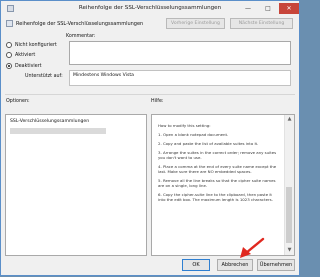 This screenshot has height=277, width=320. I want to click on radio-not-configured-indicator, so click(9, 45).